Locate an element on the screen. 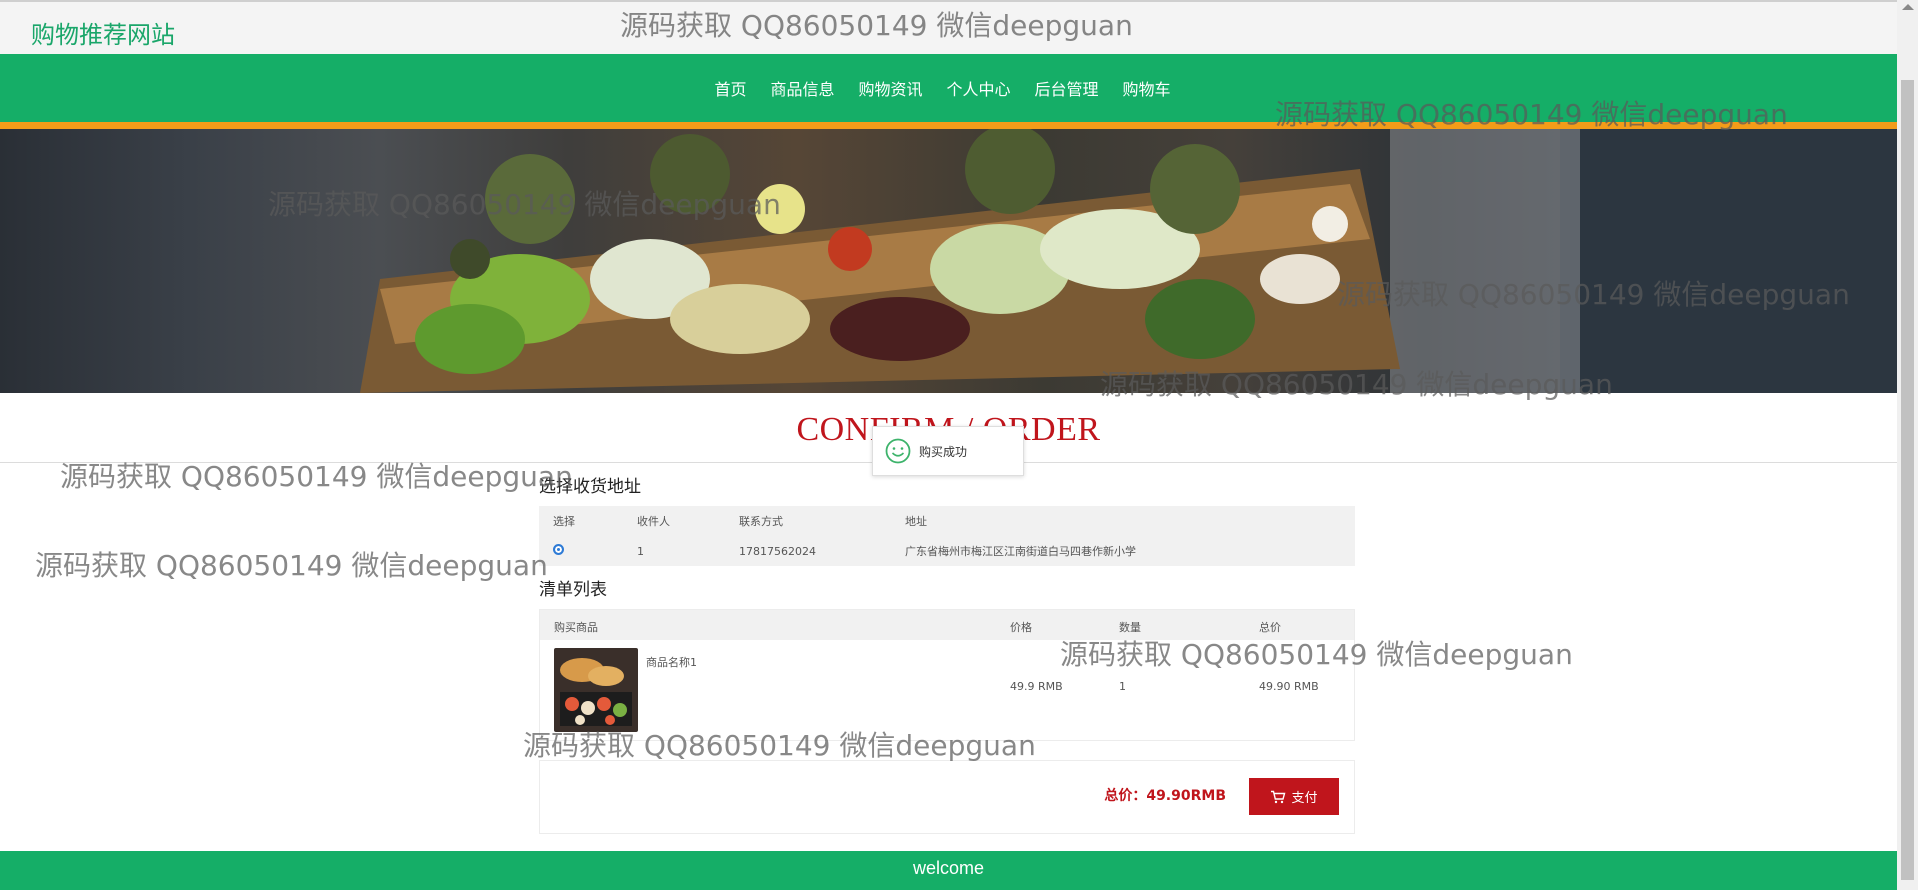 The height and width of the screenshot is (890, 1918). product-total: 49.90 RMB is located at coordinates (1289, 686).